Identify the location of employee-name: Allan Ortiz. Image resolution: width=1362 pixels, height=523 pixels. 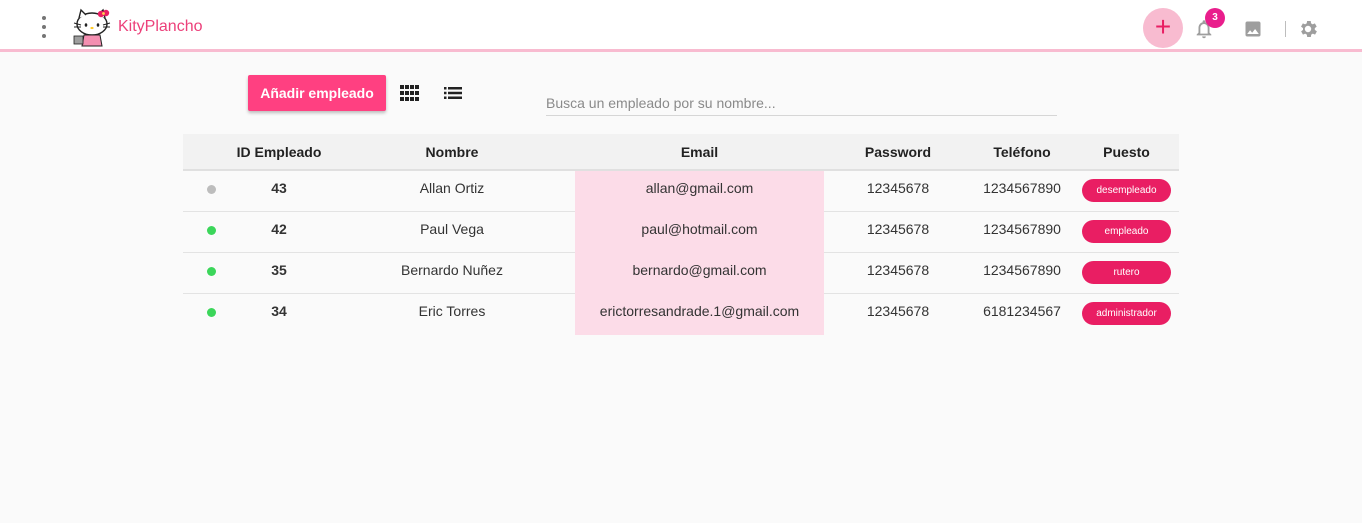
(452, 188).